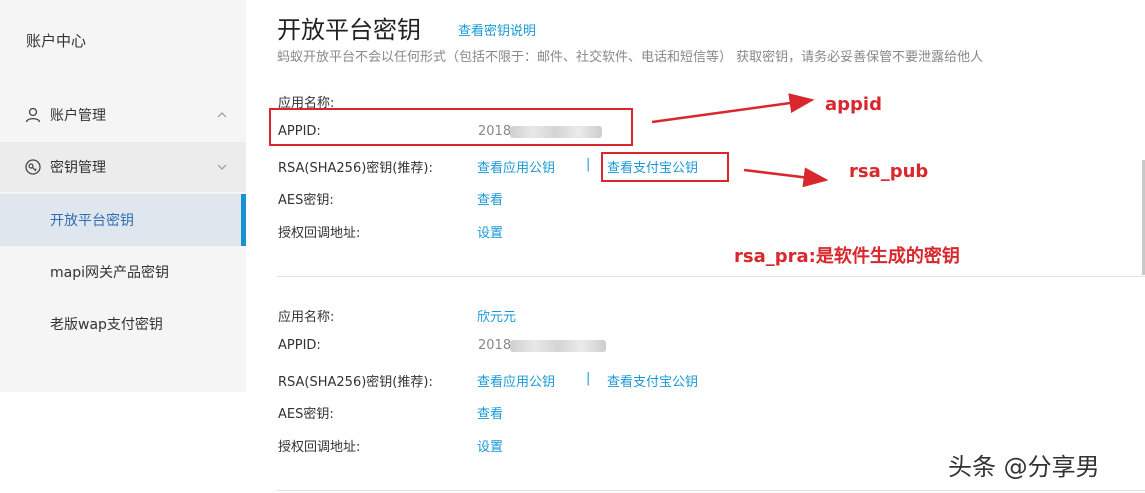  I want to click on annotation-arrows, so click(740, 140).